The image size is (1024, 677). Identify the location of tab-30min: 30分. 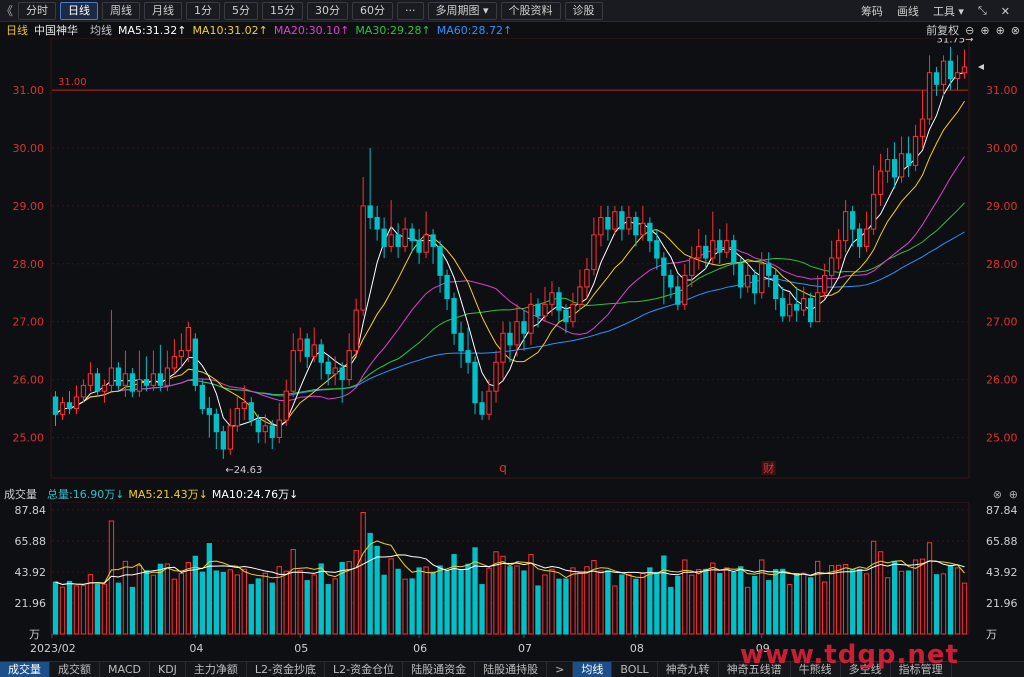
(327, 10).